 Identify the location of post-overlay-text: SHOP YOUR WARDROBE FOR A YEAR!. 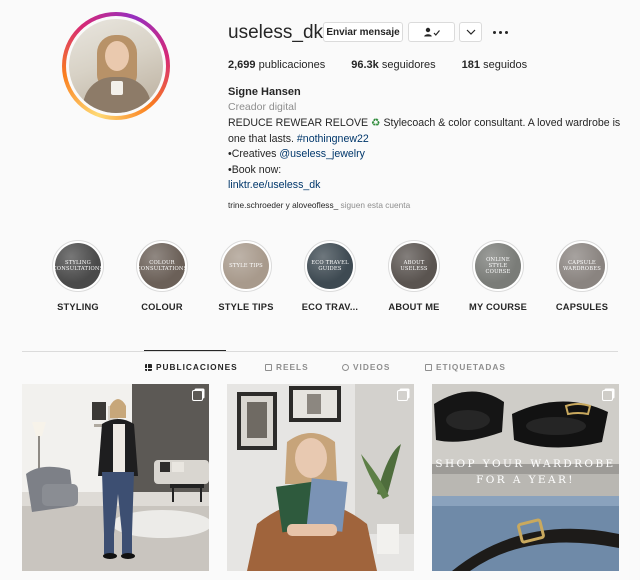
(525, 472).